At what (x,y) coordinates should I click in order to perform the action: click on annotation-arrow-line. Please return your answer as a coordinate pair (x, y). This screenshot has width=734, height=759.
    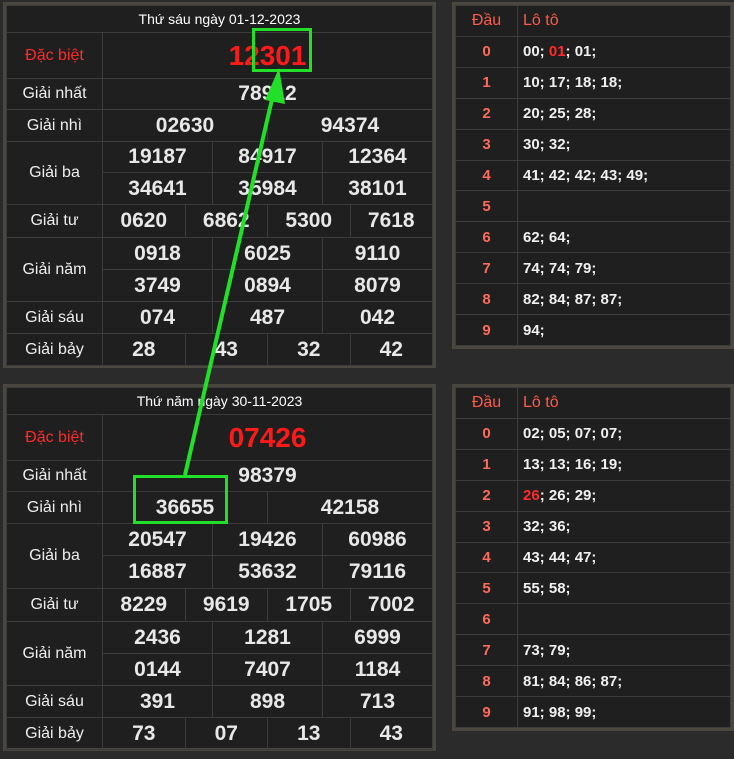
    Looking at the image, I should click on (229, 285).